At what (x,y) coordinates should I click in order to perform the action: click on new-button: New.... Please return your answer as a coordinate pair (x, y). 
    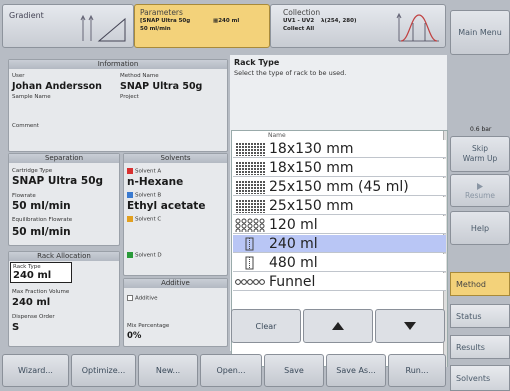
    Looking at the image, I should click on (168, 370).